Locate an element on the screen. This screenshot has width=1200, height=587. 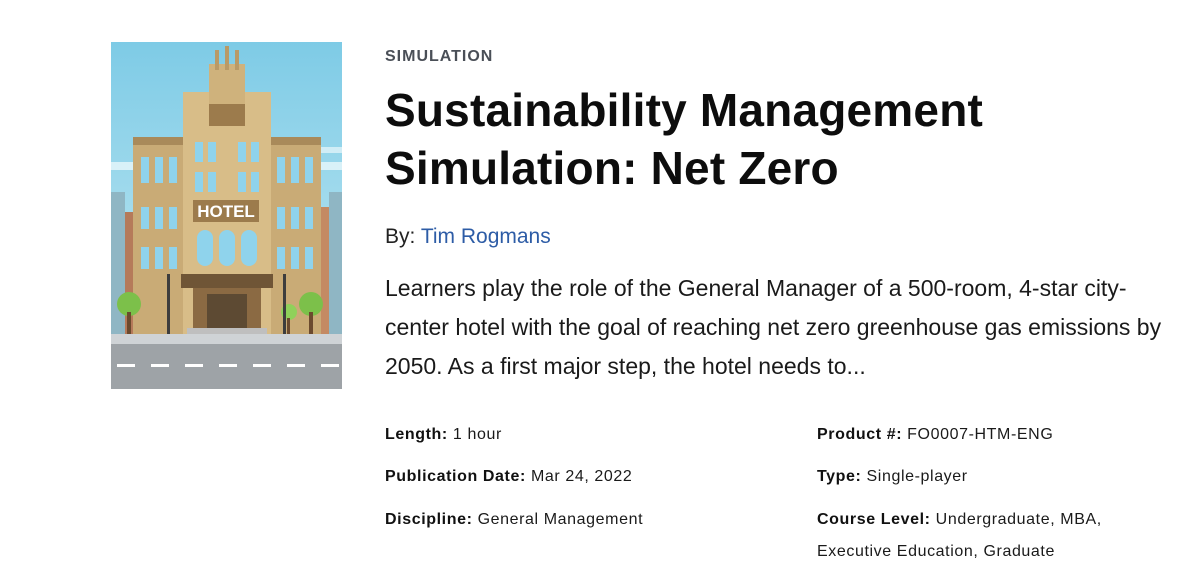
meta-length: Length: 1 hour is located at coordinates (443, 435).